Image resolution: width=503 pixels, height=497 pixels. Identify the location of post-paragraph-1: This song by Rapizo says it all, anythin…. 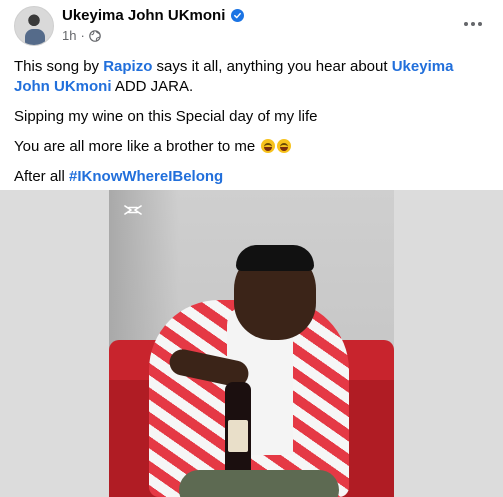
(251, 77).